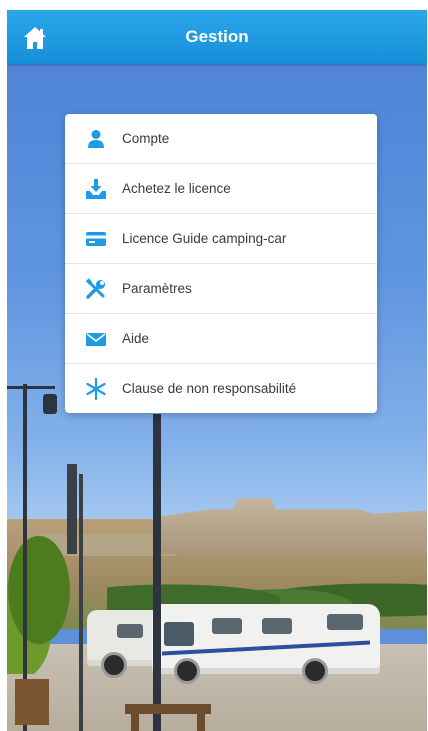  I want to click on menu-item-license-guide: Licence Guide camping-car, so click(221, 239).